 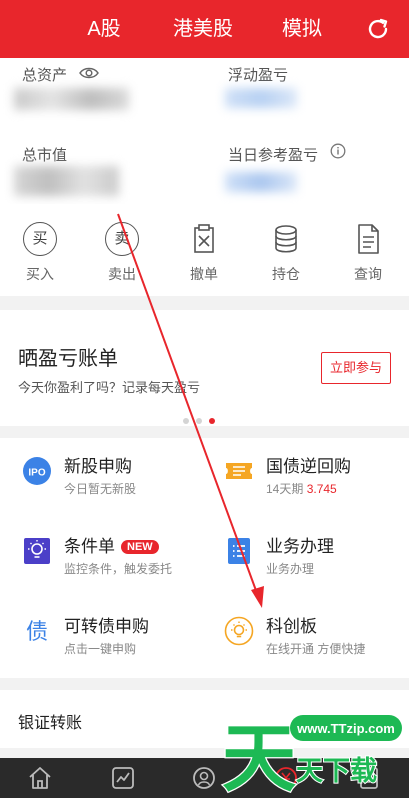 I want to click on query-label: 查询, so click(x=368, y=274).